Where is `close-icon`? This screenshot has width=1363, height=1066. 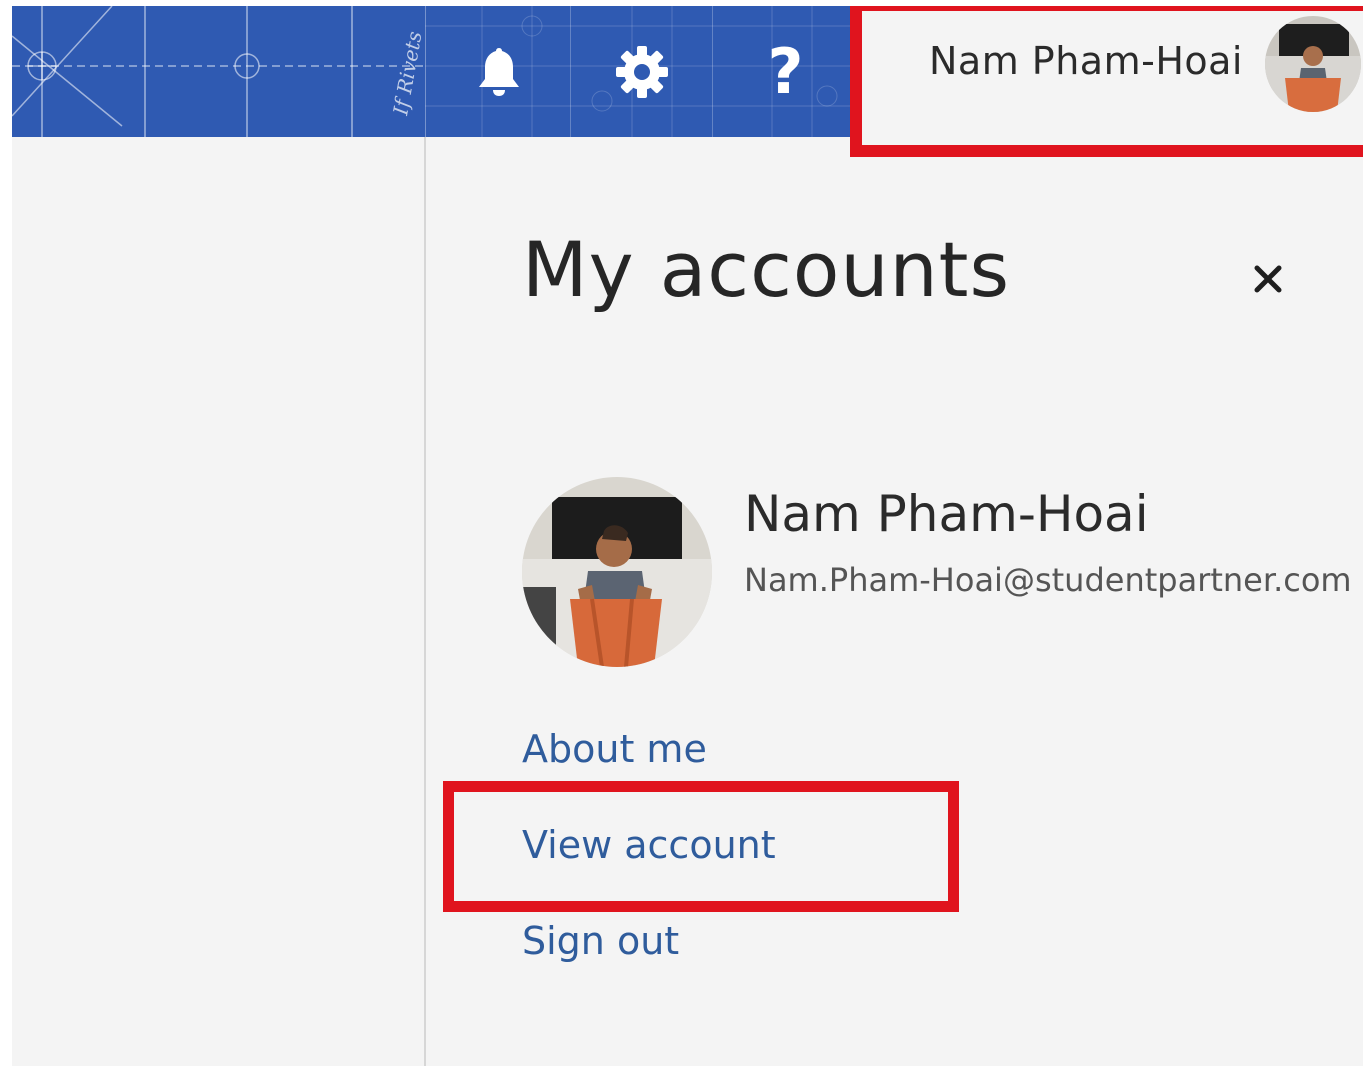
close-icon is located at coordinates (1268, 279).